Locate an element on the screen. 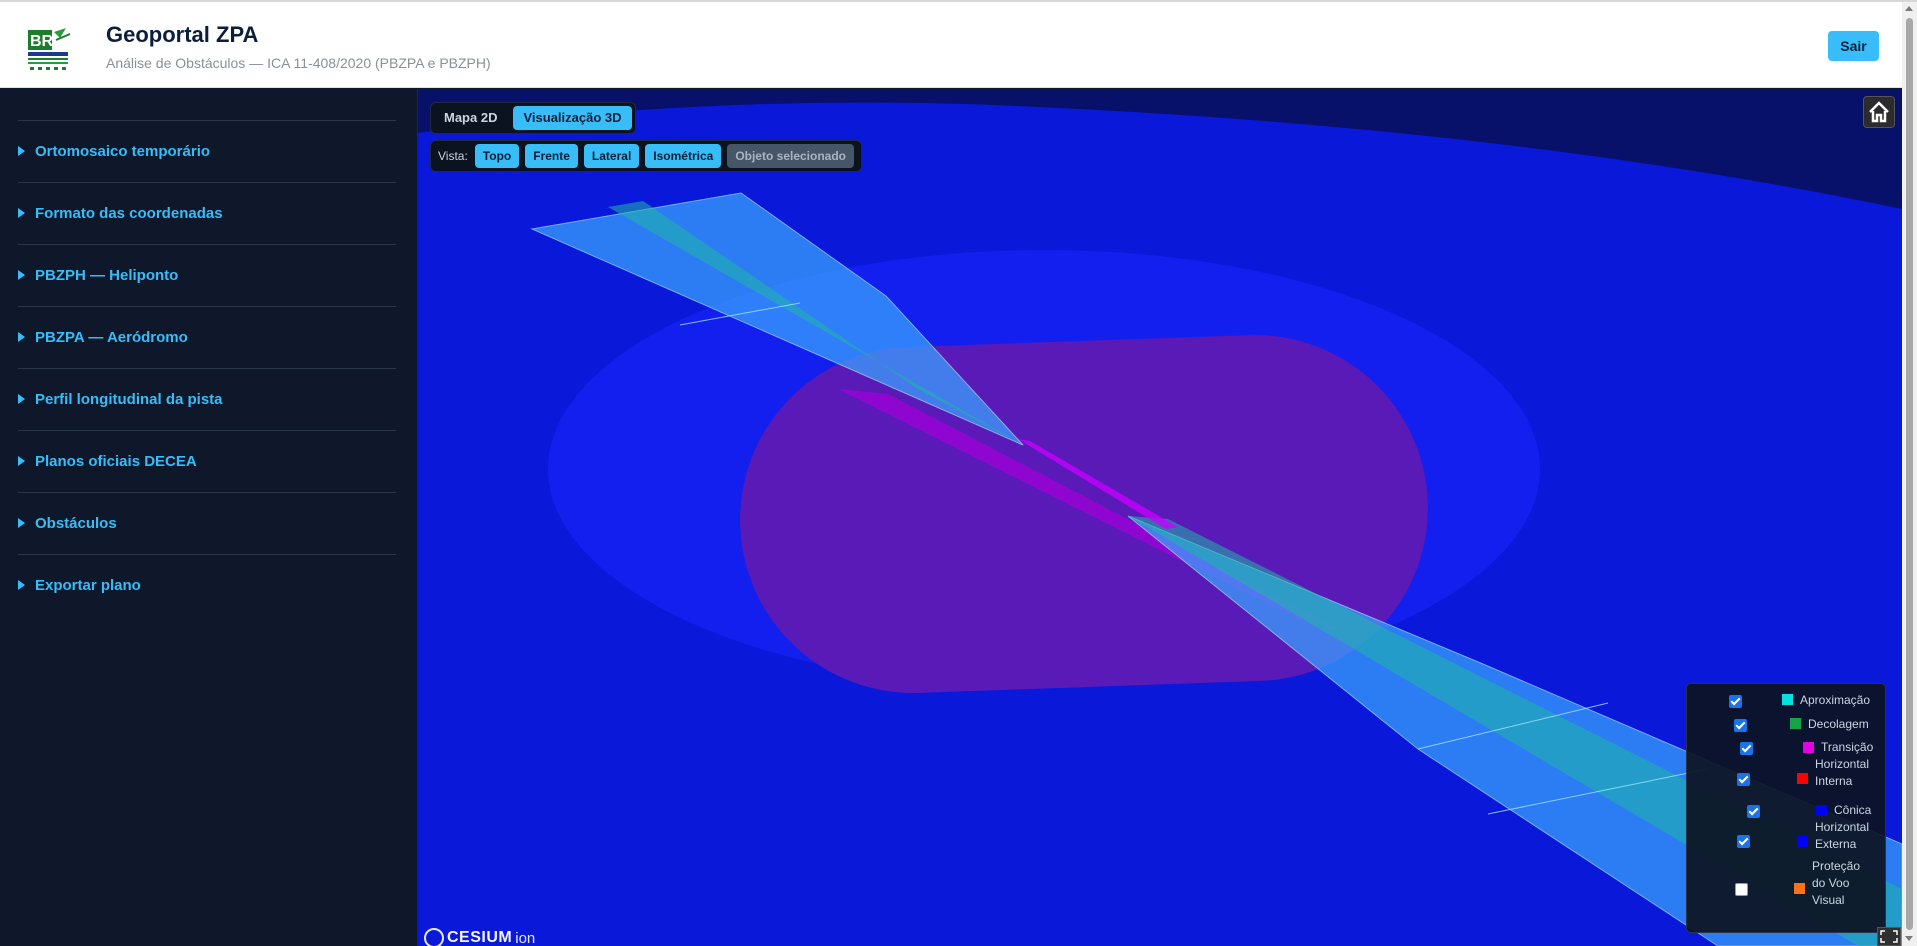 Image resolution: width=1917 pixels, height=946 pixels. legend-label: Cônica is located at coordinates (1853, 810).